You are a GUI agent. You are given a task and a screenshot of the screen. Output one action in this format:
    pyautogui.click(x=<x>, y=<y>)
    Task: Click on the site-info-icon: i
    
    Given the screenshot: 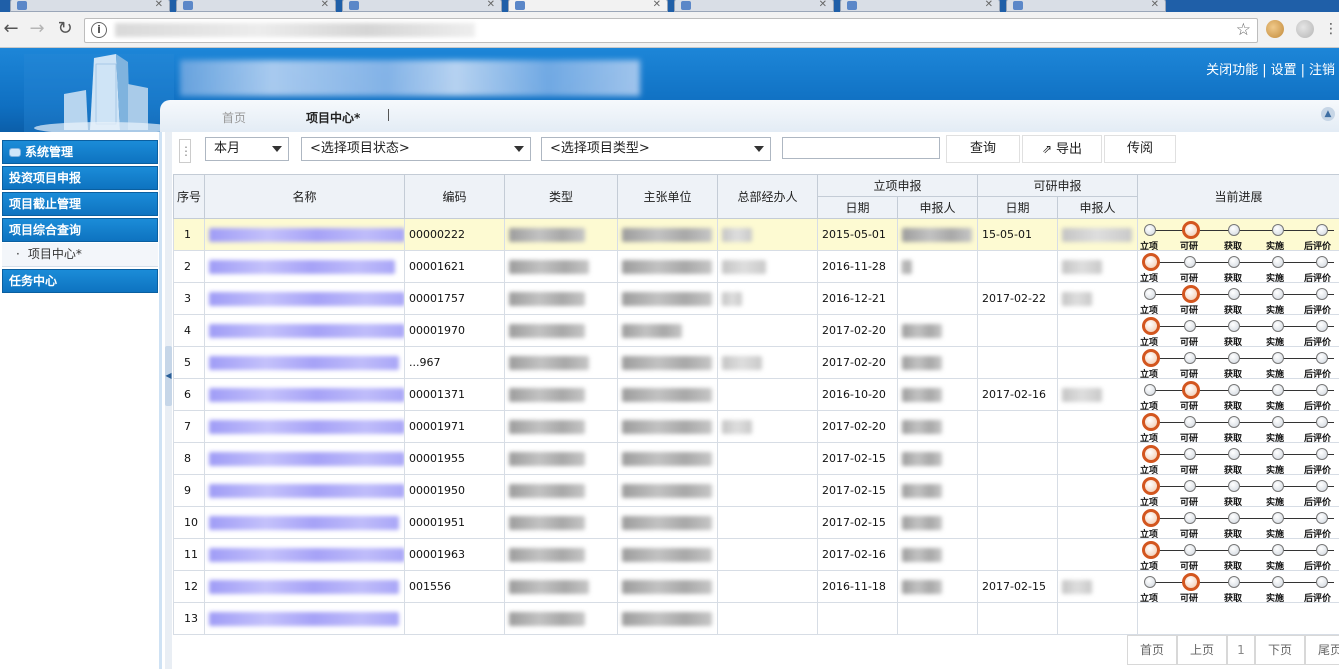 What is the action you would take?
    pyautogui.click(x=99, y=30)
    